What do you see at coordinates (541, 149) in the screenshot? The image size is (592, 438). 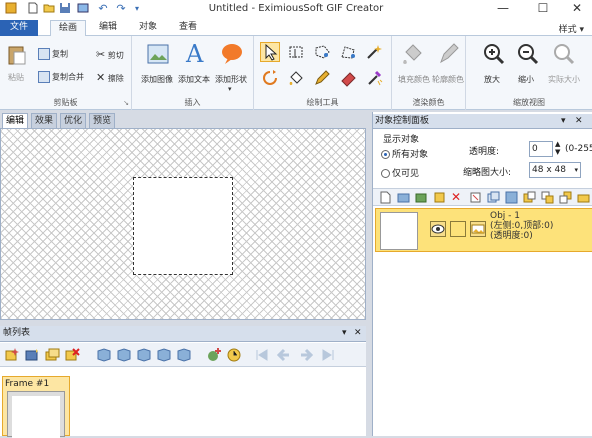 I see `opacity-input: 0` at bounding box center [541, 149].